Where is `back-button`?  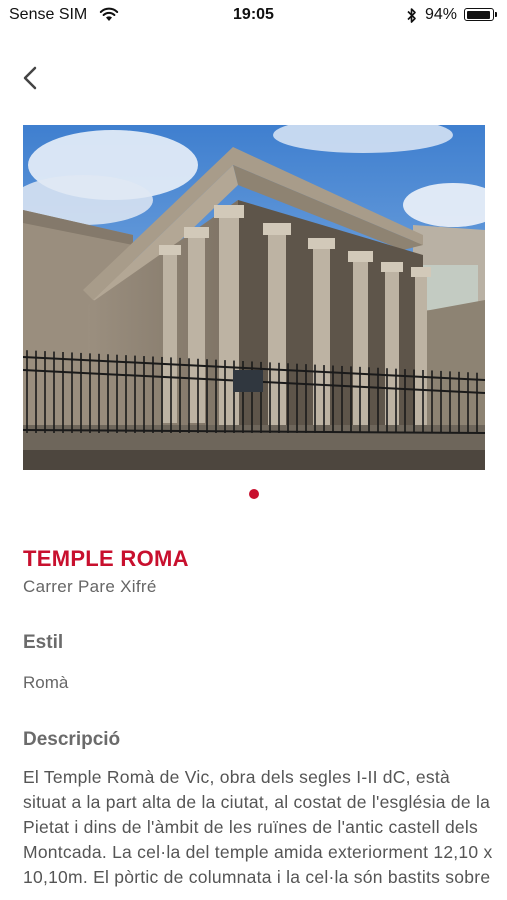
back-button is located at coordinates (33, 78).